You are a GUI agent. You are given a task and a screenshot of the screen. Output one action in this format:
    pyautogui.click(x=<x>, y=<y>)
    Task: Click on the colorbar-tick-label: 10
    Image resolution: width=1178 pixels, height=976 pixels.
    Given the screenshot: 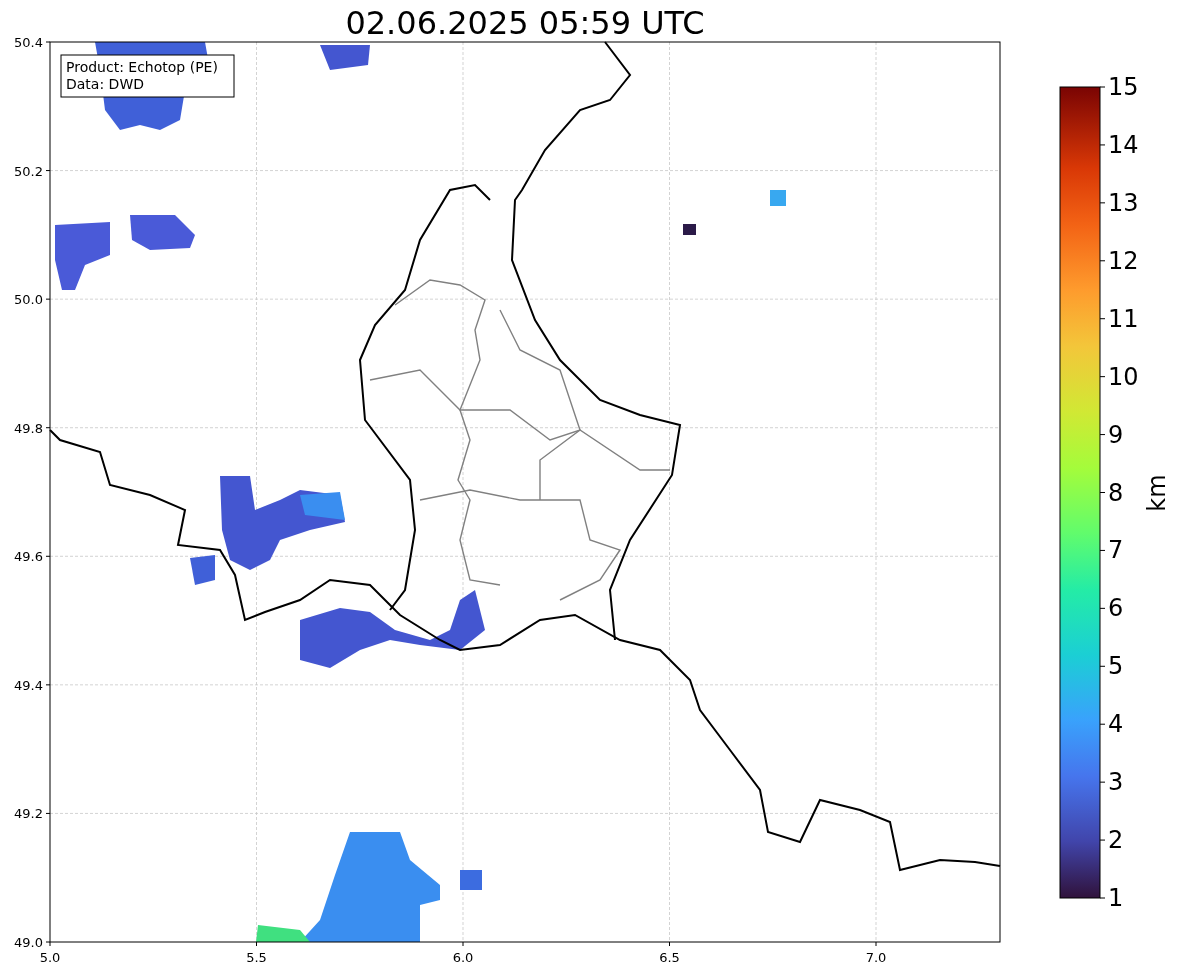 What is the action you would take?
    pyautogui.click(x=1123, y=376)
    